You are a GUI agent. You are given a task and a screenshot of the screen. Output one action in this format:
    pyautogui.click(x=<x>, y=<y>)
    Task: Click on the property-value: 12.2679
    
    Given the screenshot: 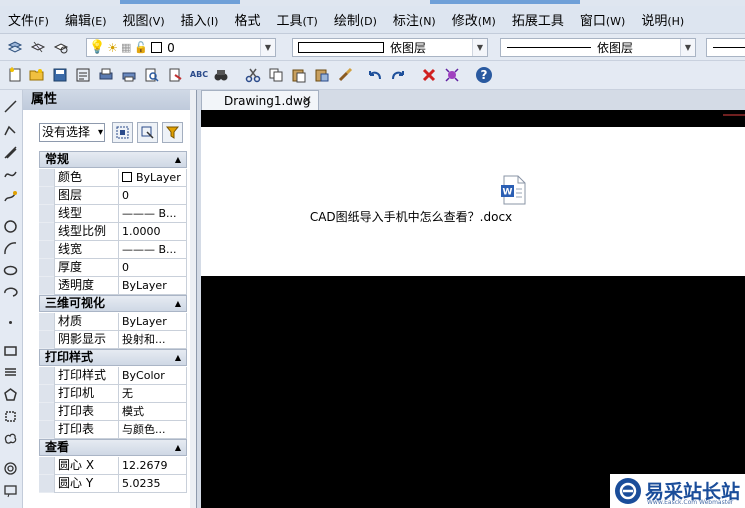 What is the action you would take?
    pyautogui.click(x=153, y=466)
    